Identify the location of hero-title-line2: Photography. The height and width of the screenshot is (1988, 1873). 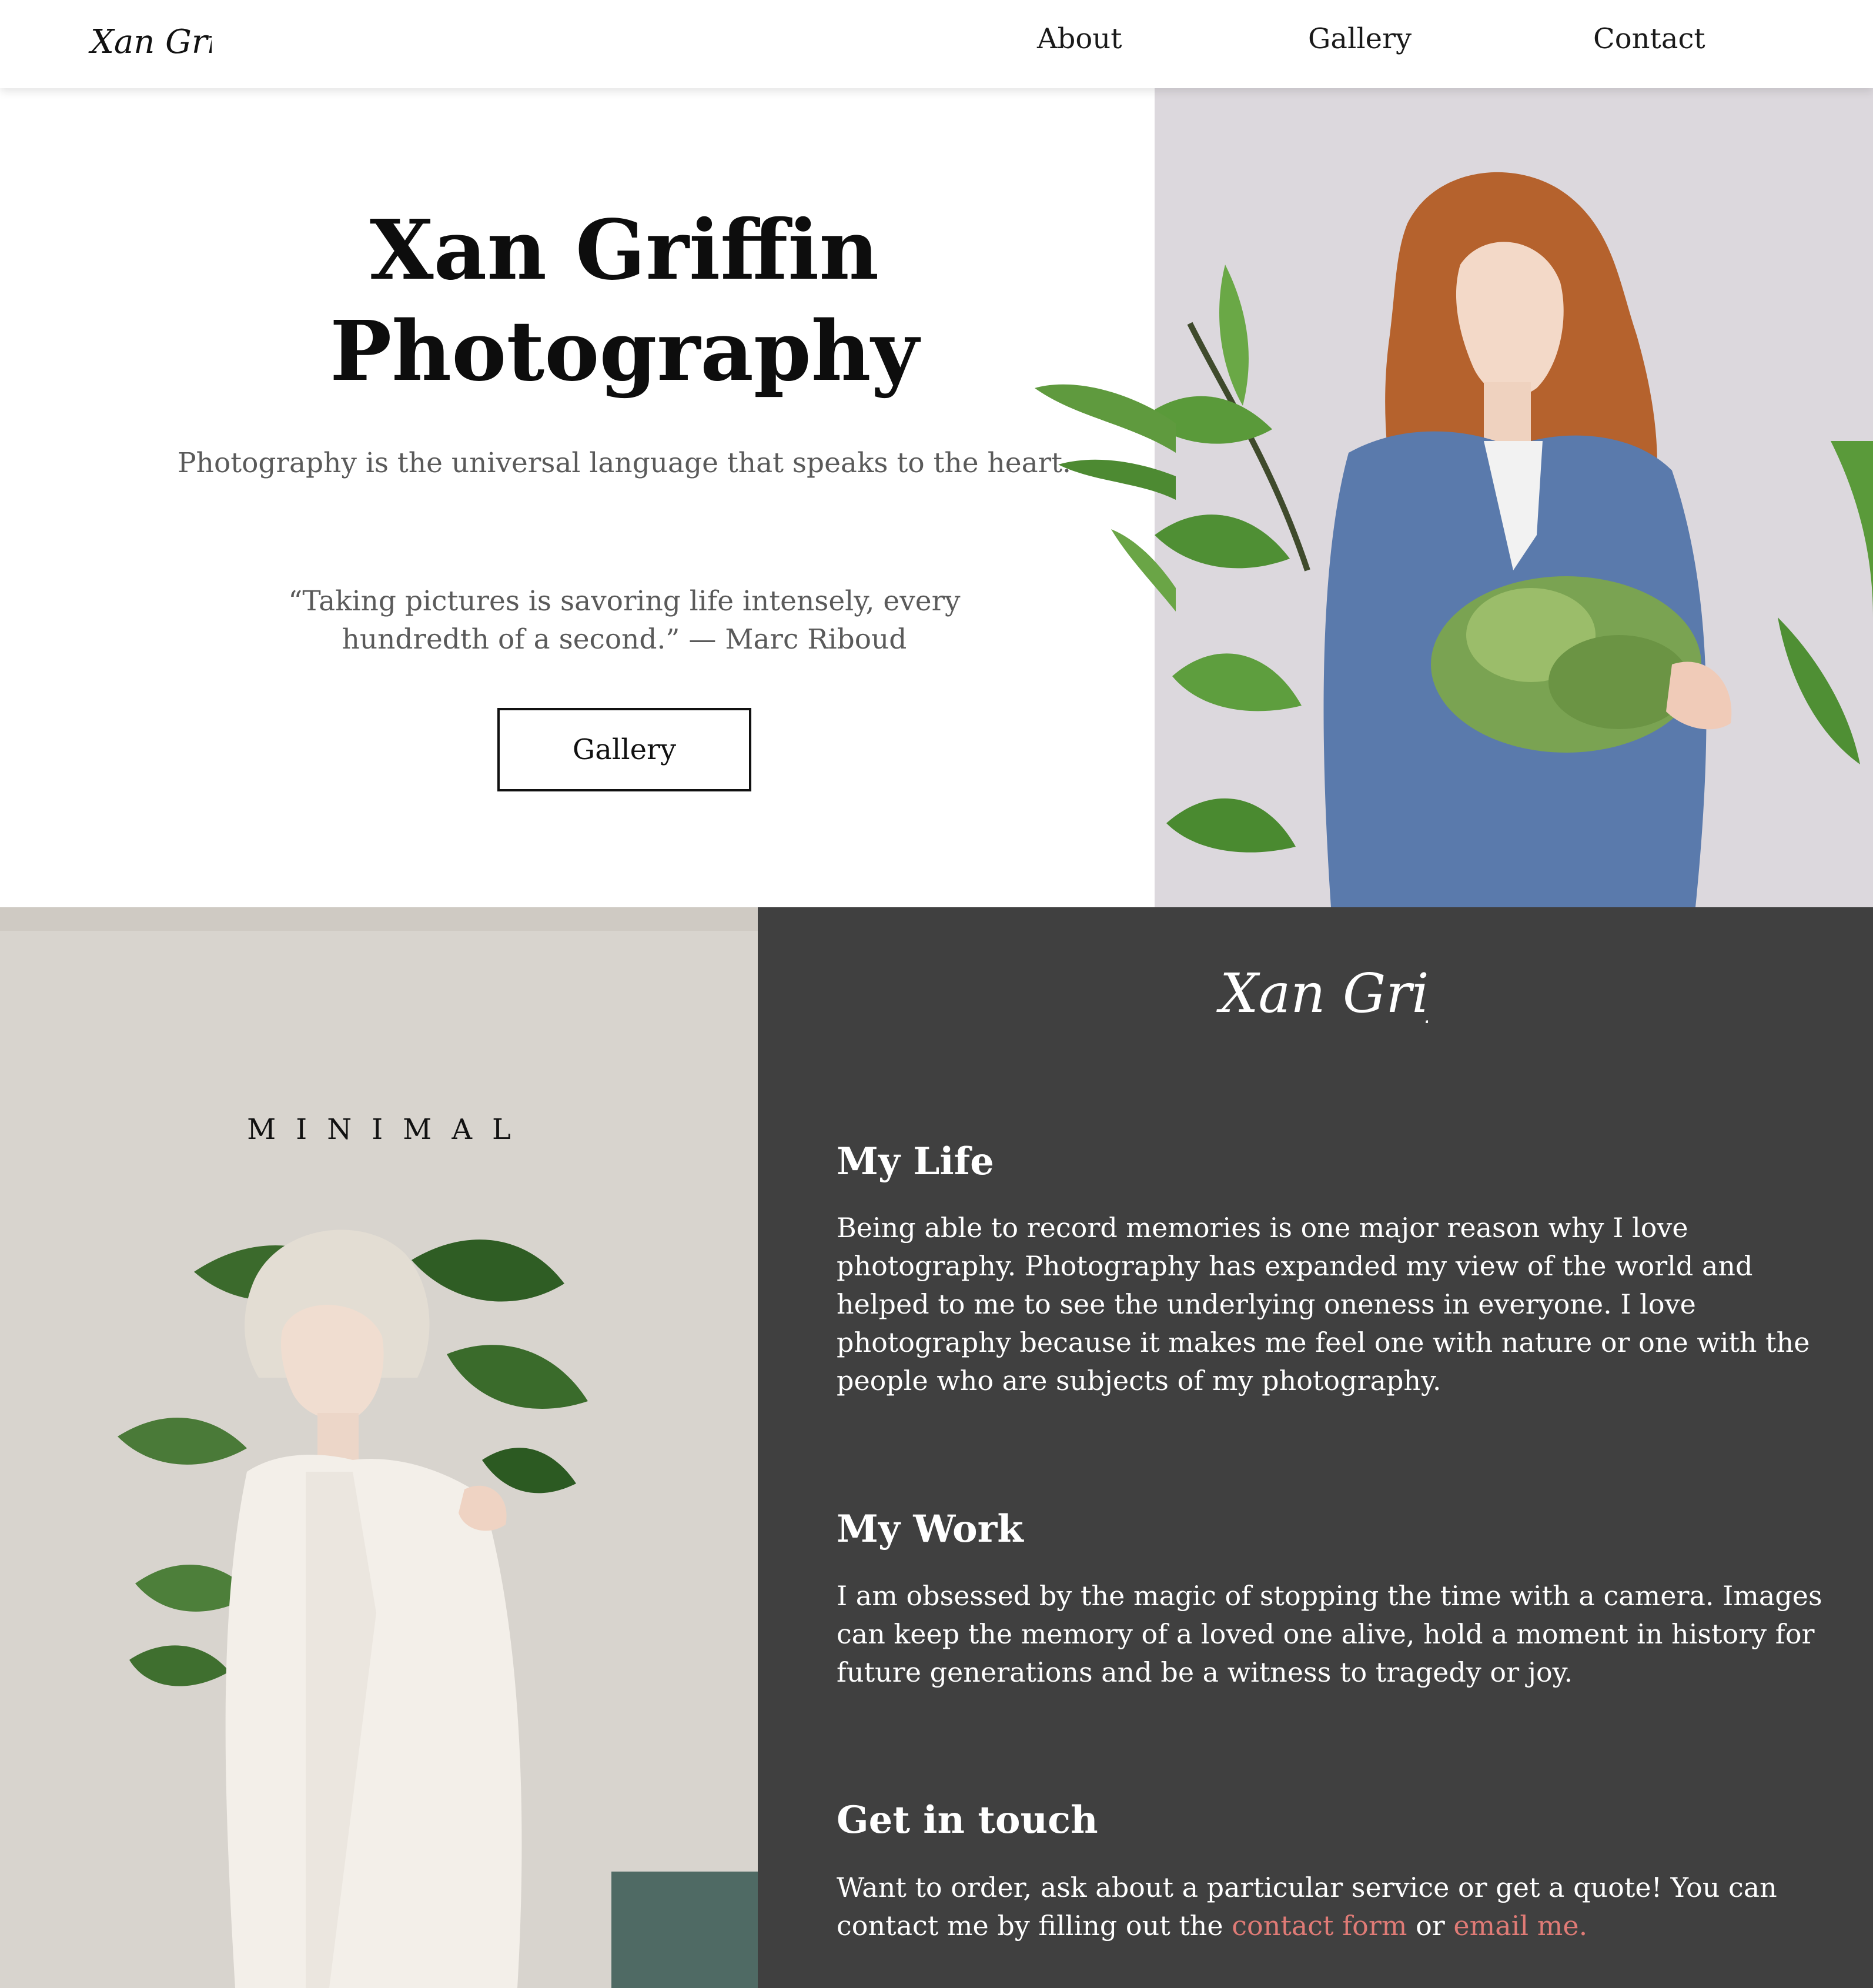
(625, 351).